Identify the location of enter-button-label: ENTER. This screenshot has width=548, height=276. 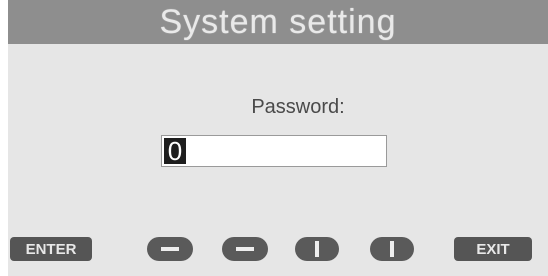
(51, 249).